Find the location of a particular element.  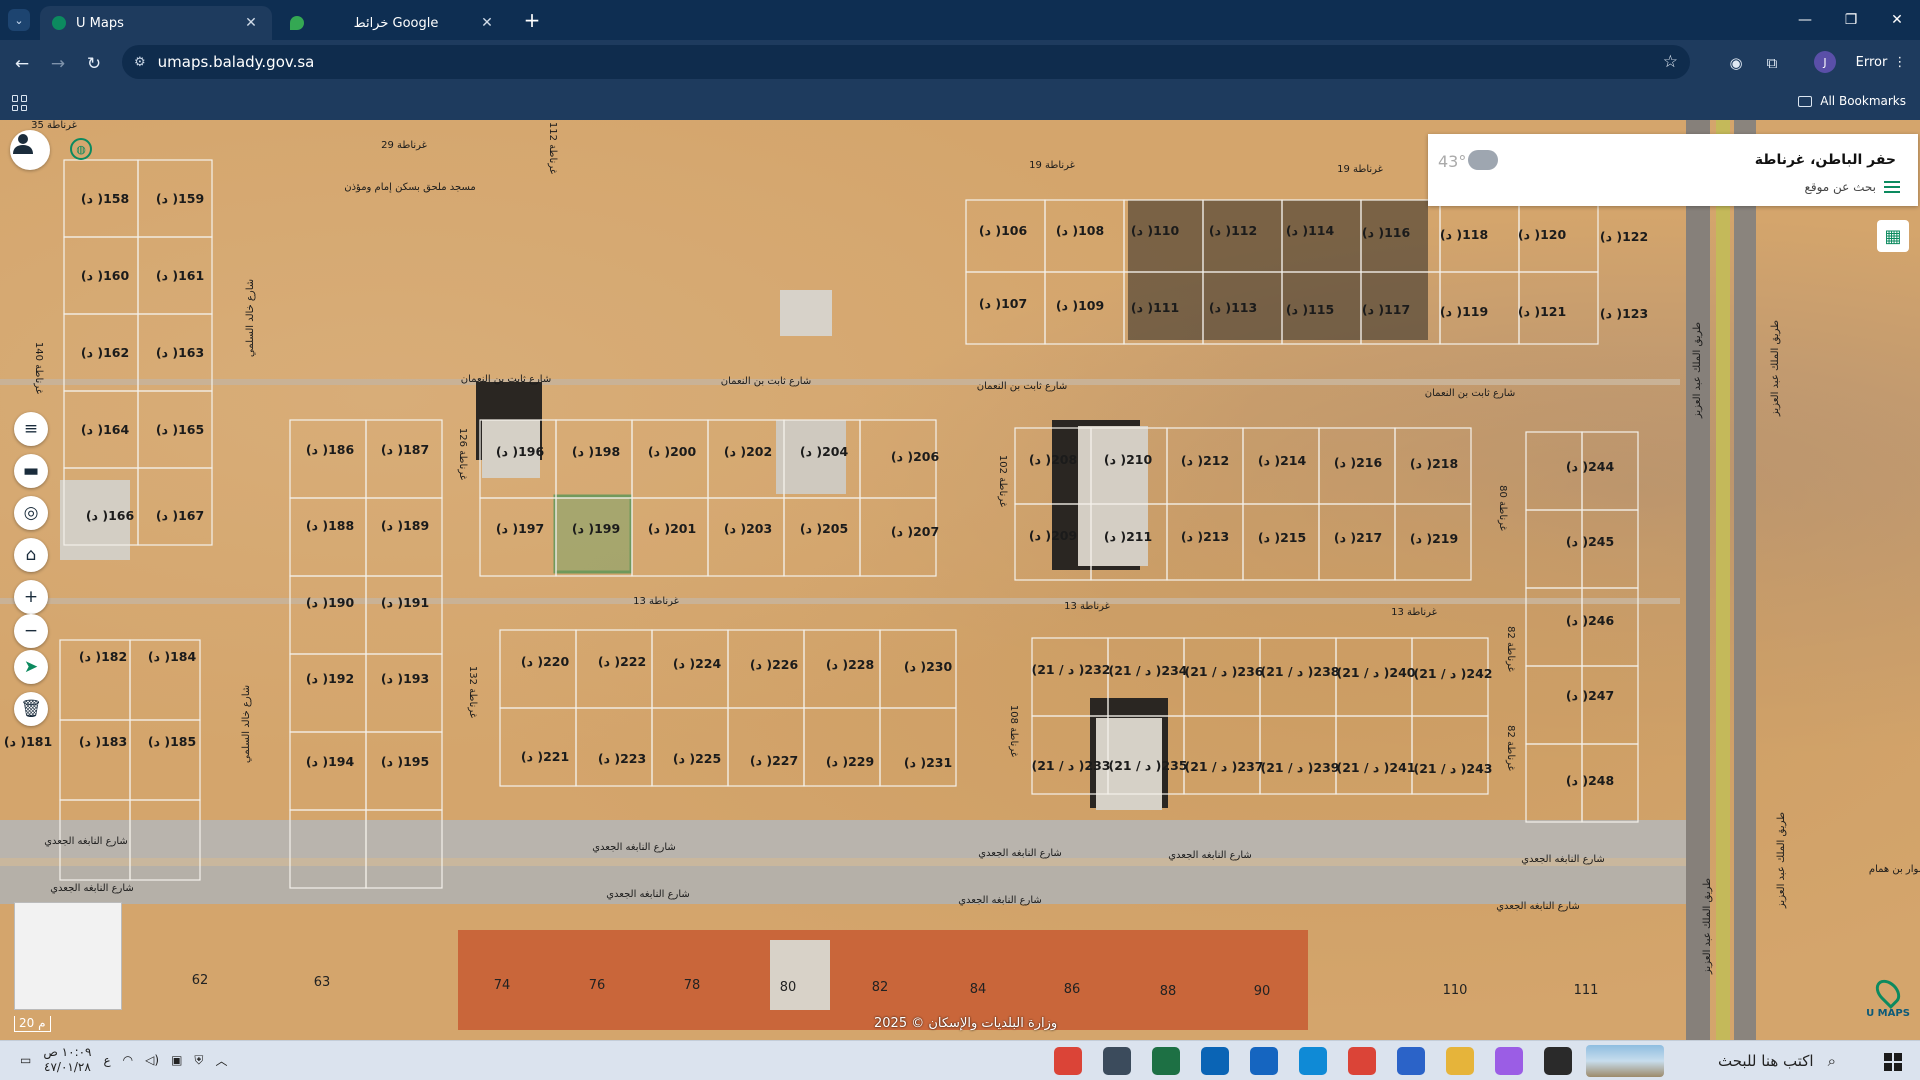

parcel-label: (د )181 is located at coordinates (28, 741).